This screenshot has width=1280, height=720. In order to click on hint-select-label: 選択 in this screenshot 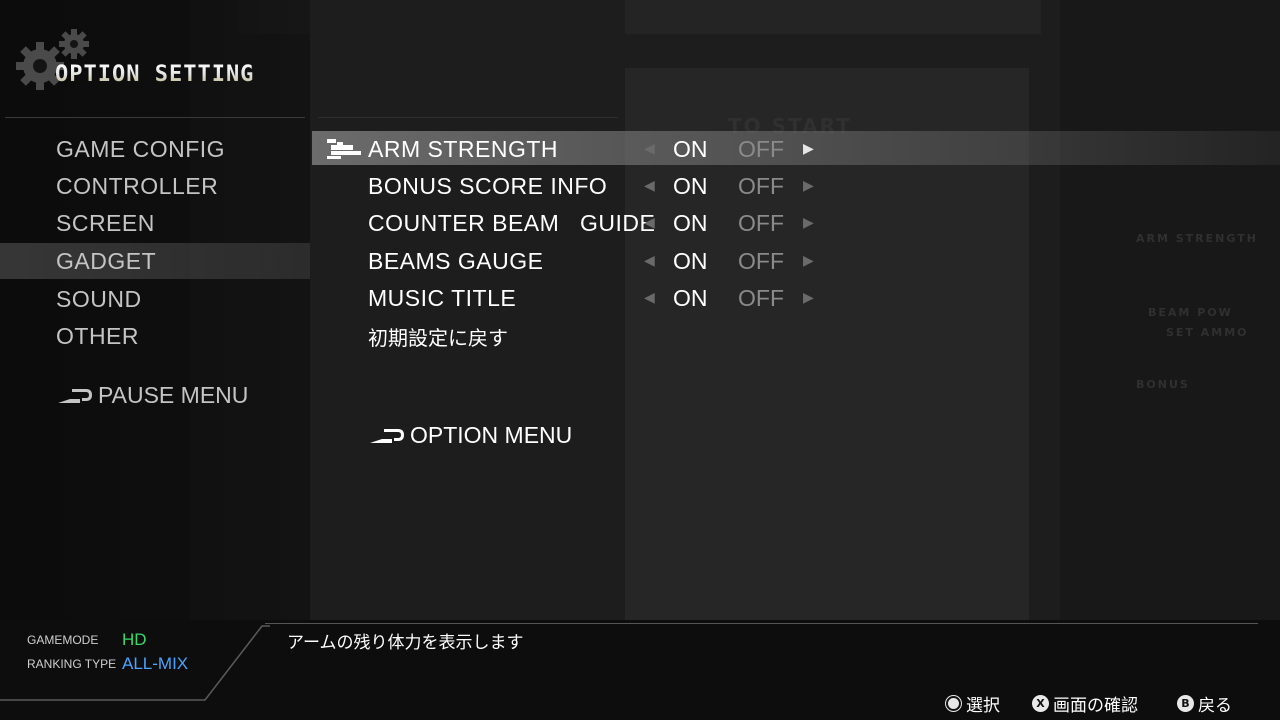, I will do `click(983, 705)`.